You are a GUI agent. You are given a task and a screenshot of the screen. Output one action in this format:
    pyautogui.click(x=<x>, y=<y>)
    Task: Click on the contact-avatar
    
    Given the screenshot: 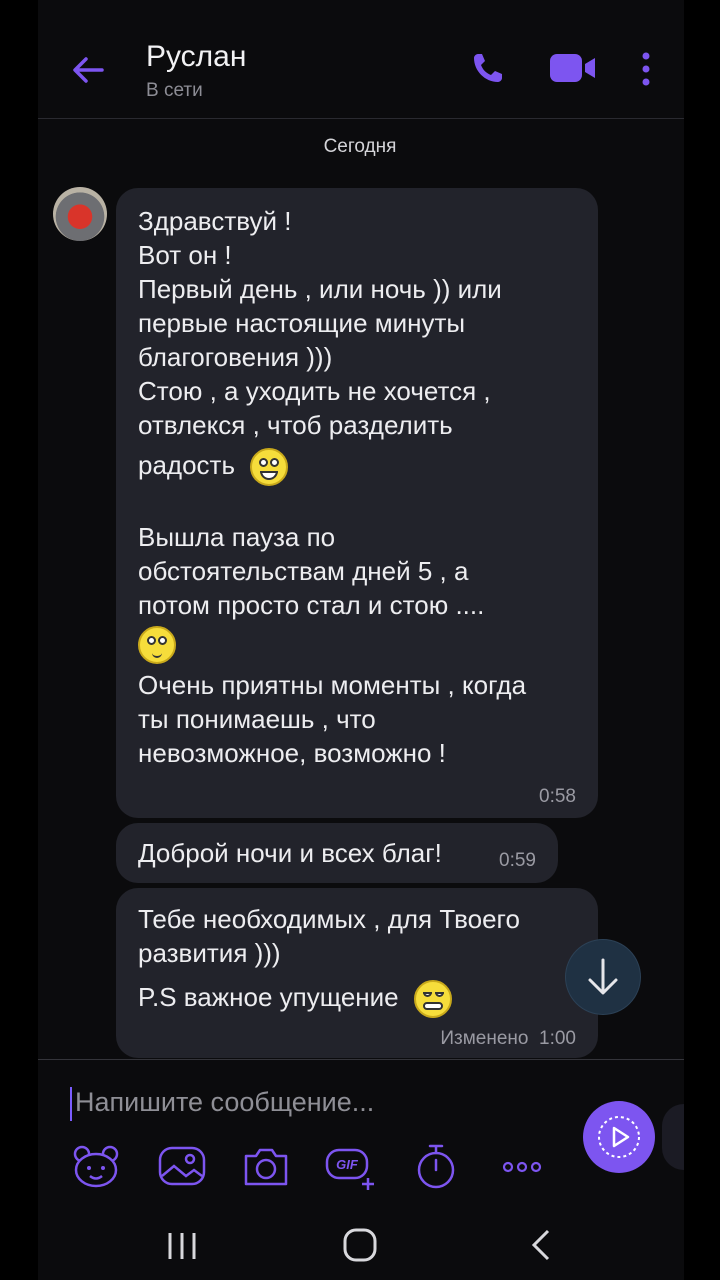 What is the action you would take?
    pyautogui.click(x=80, y=214)
    